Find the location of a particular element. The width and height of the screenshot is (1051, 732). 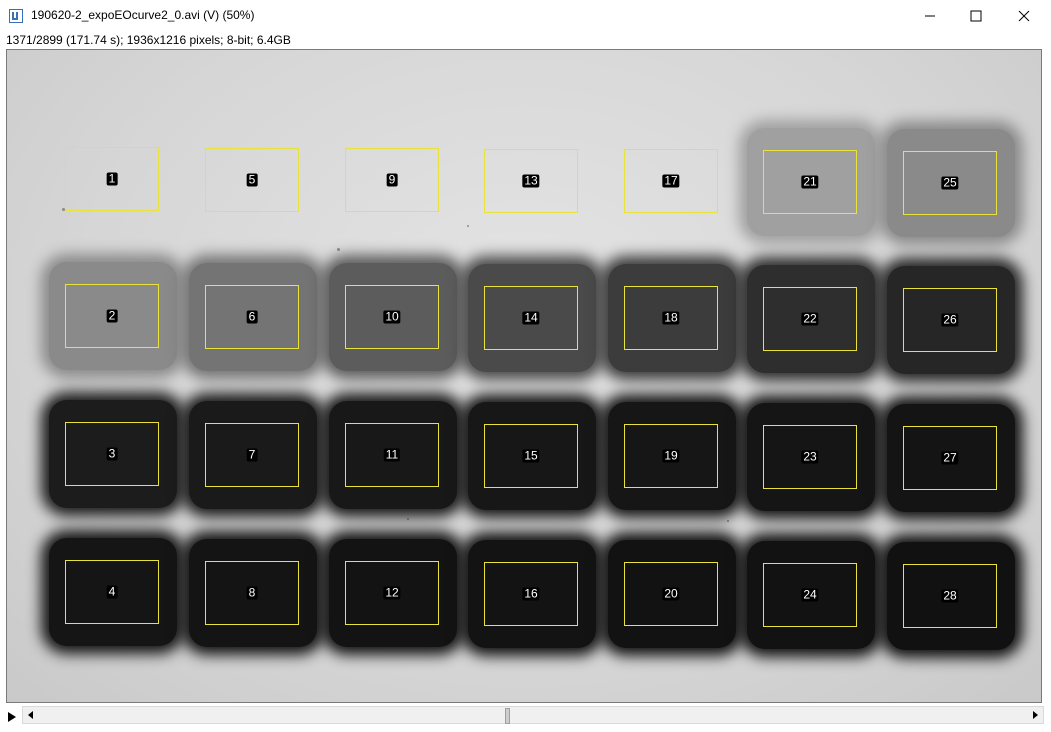

roi-rectangle: 27 is located at coordinates (950, 457).